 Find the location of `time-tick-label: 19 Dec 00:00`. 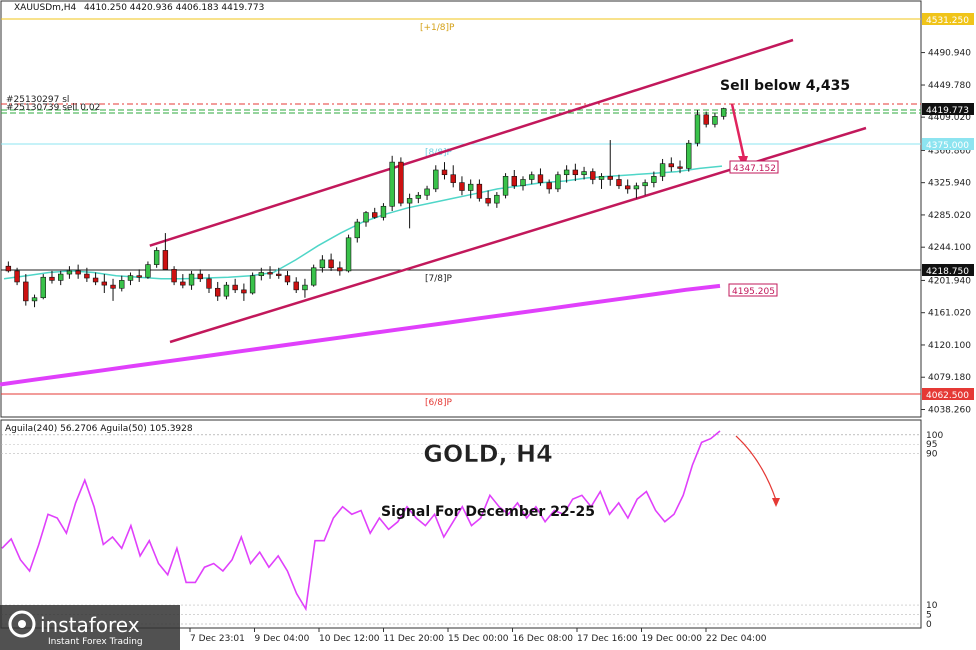

time-tick-label: 19 Dec 00:00 is located at coordinates (672, 639).